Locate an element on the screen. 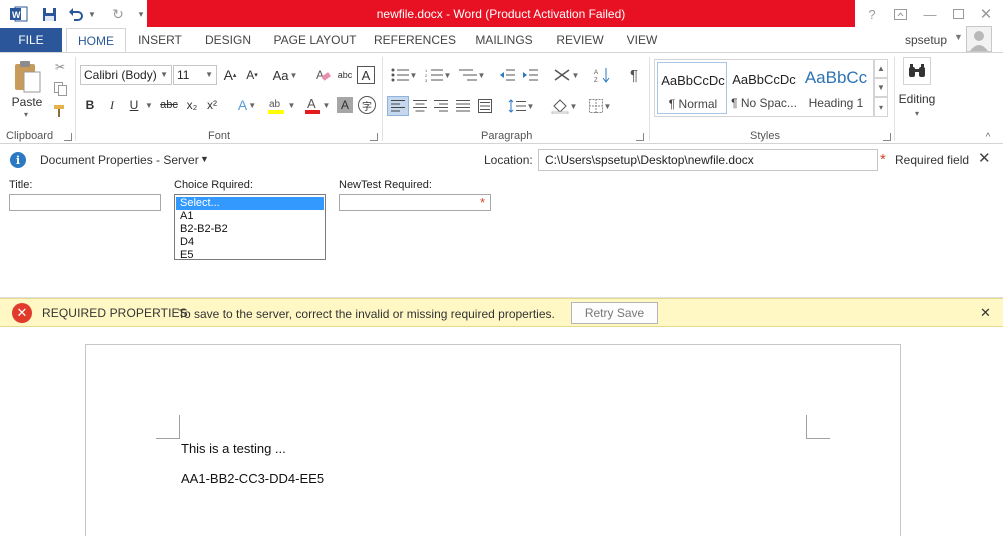 This screenshot has width=1003, height=536. editing-dropdown-icon: ▾ is located at coordinates (917, 113).